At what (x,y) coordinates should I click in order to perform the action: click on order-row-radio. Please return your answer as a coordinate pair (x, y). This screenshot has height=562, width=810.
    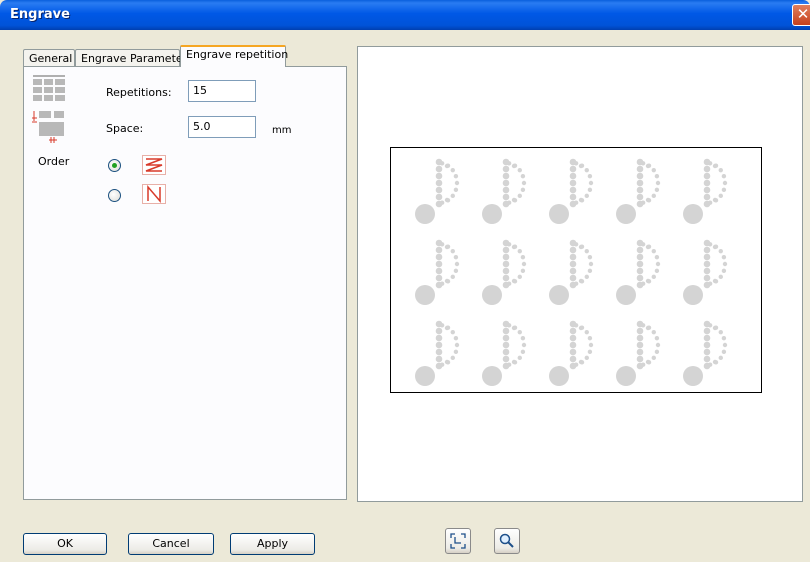
    Looking at the image, I should click on (114, 165).